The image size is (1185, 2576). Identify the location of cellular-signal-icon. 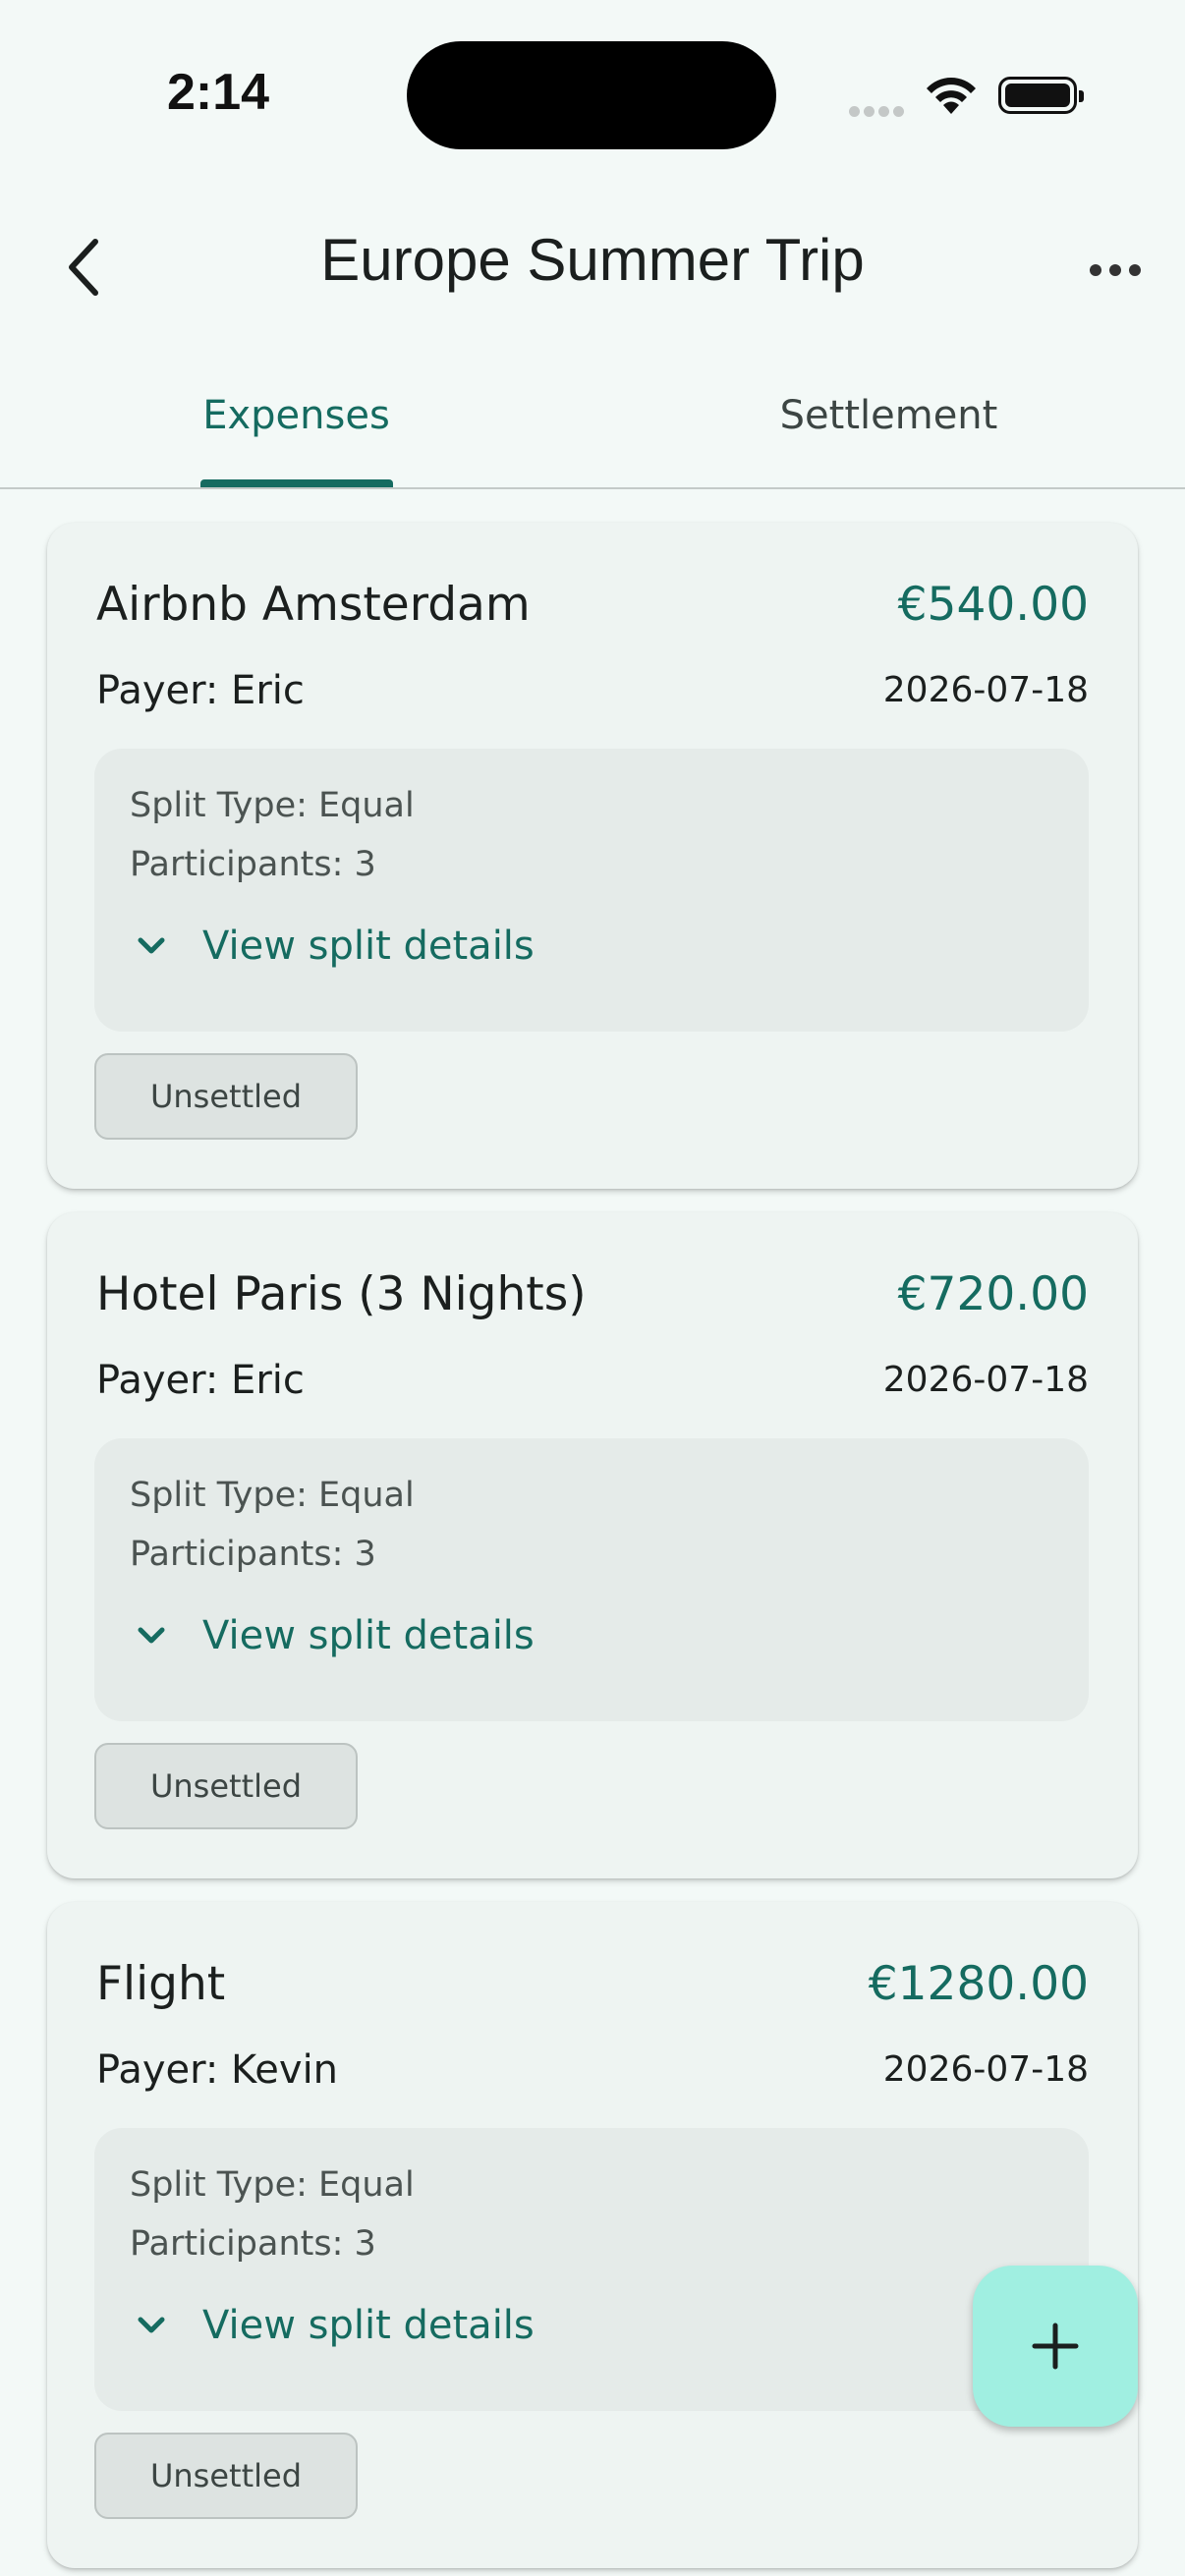
(879, 111).